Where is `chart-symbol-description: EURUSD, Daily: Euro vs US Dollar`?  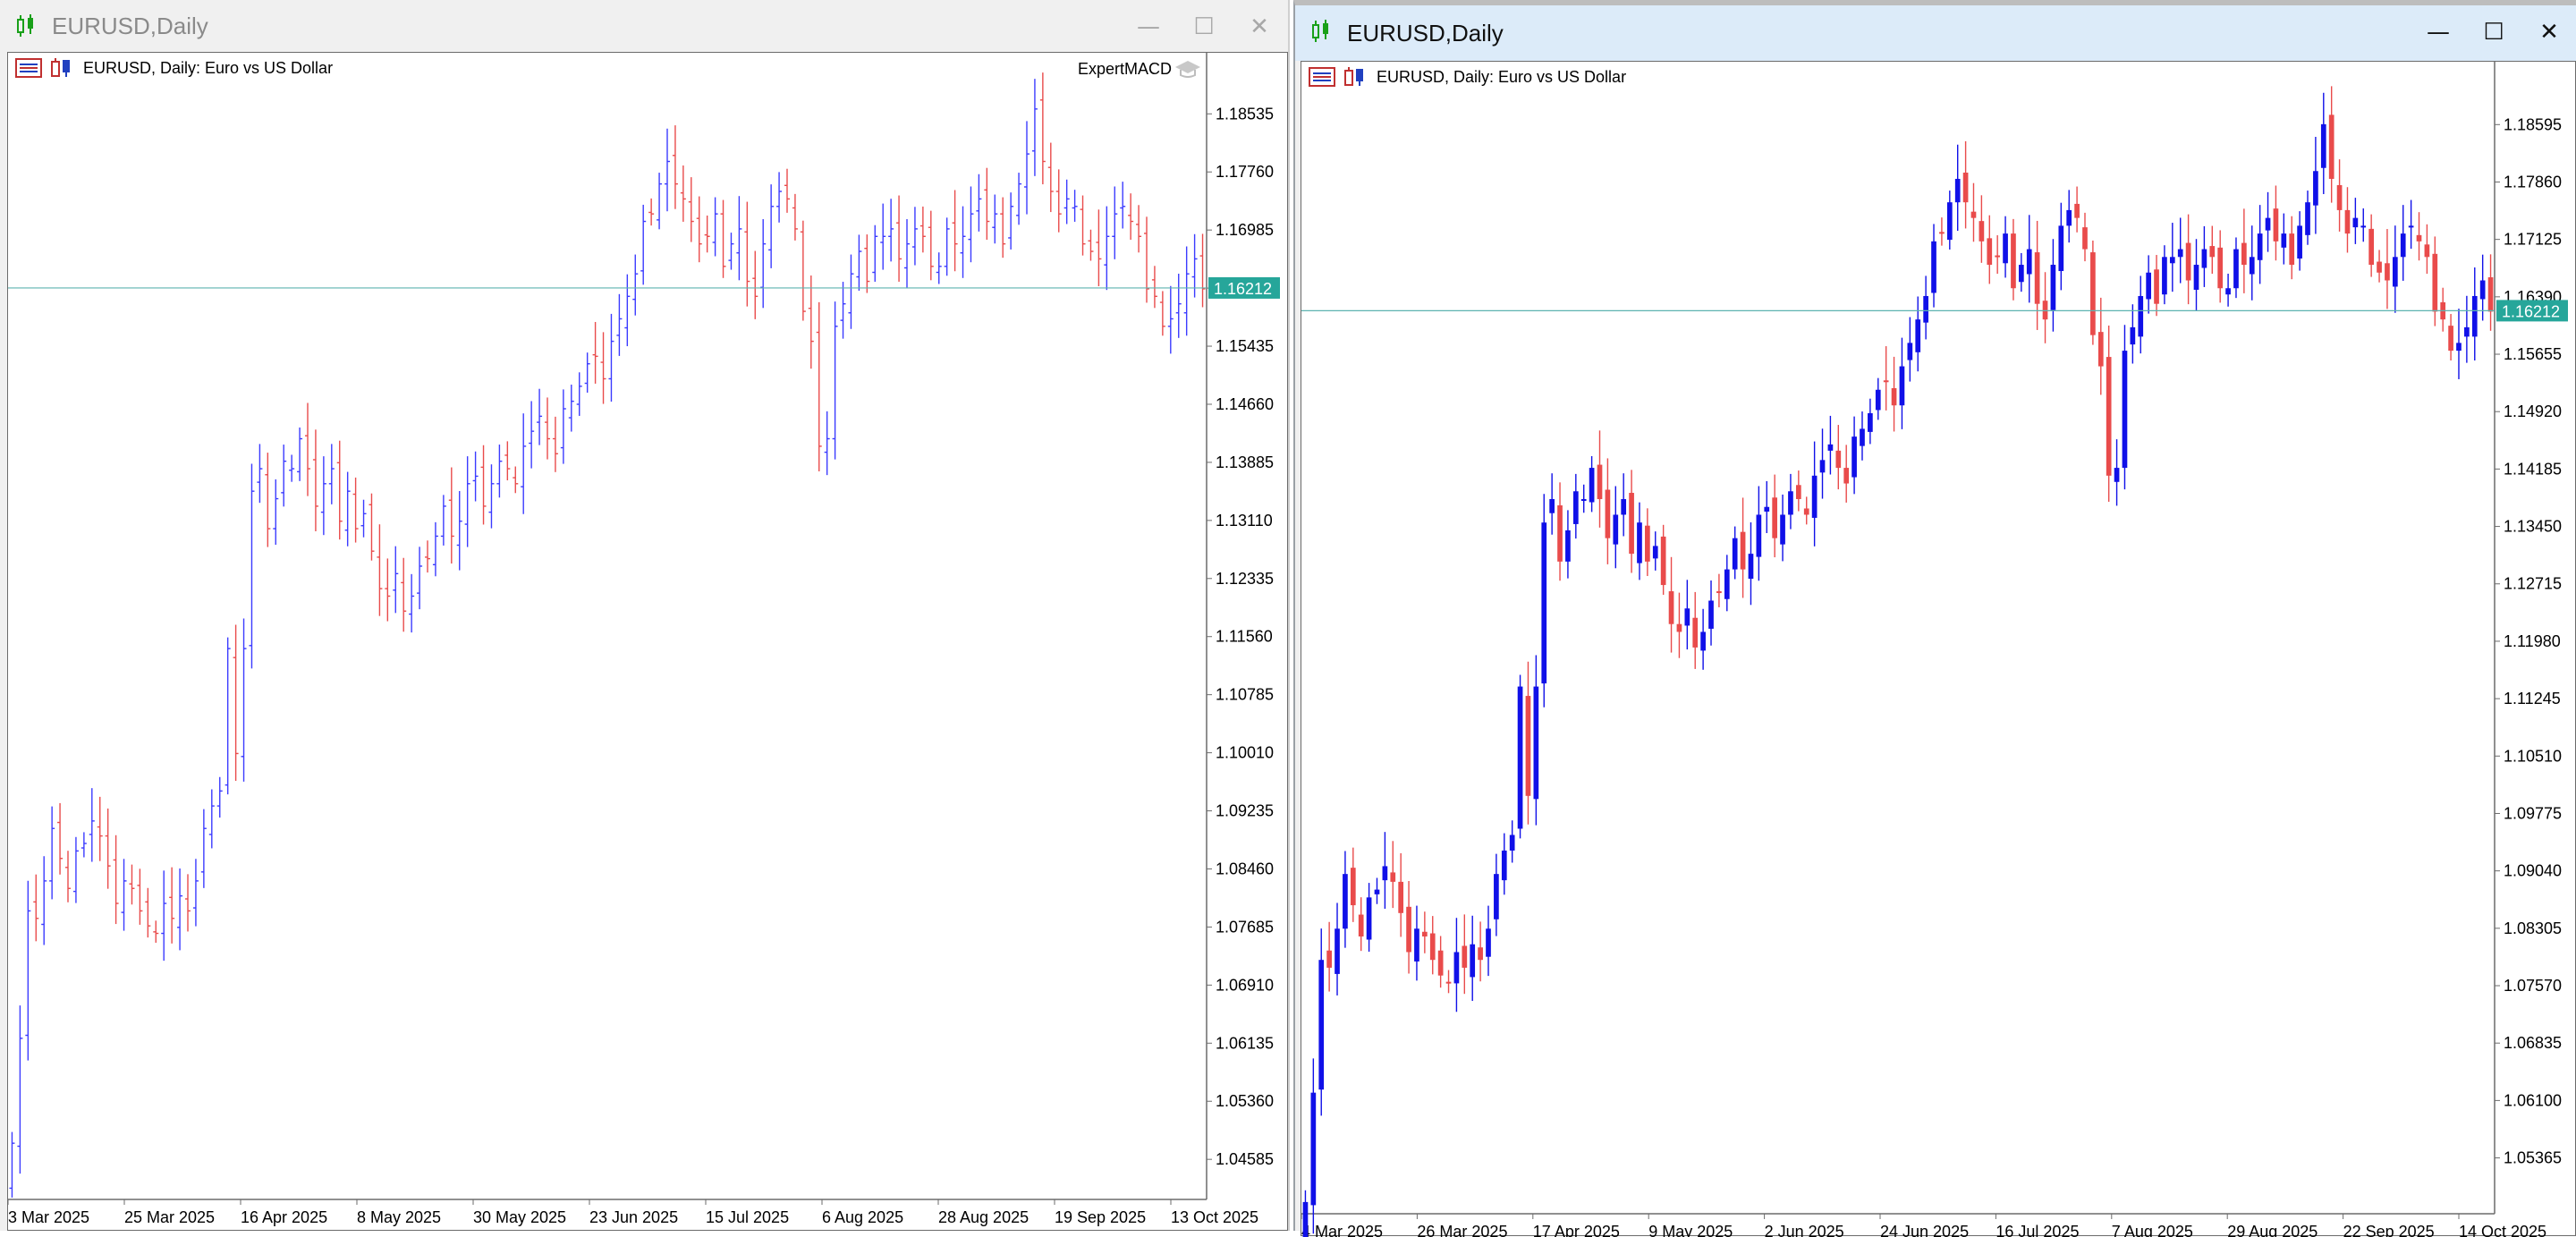
chart-symbol-description: EURUSD, Daily: Euro vs US Dollar is located at coordinates (1502, 76).